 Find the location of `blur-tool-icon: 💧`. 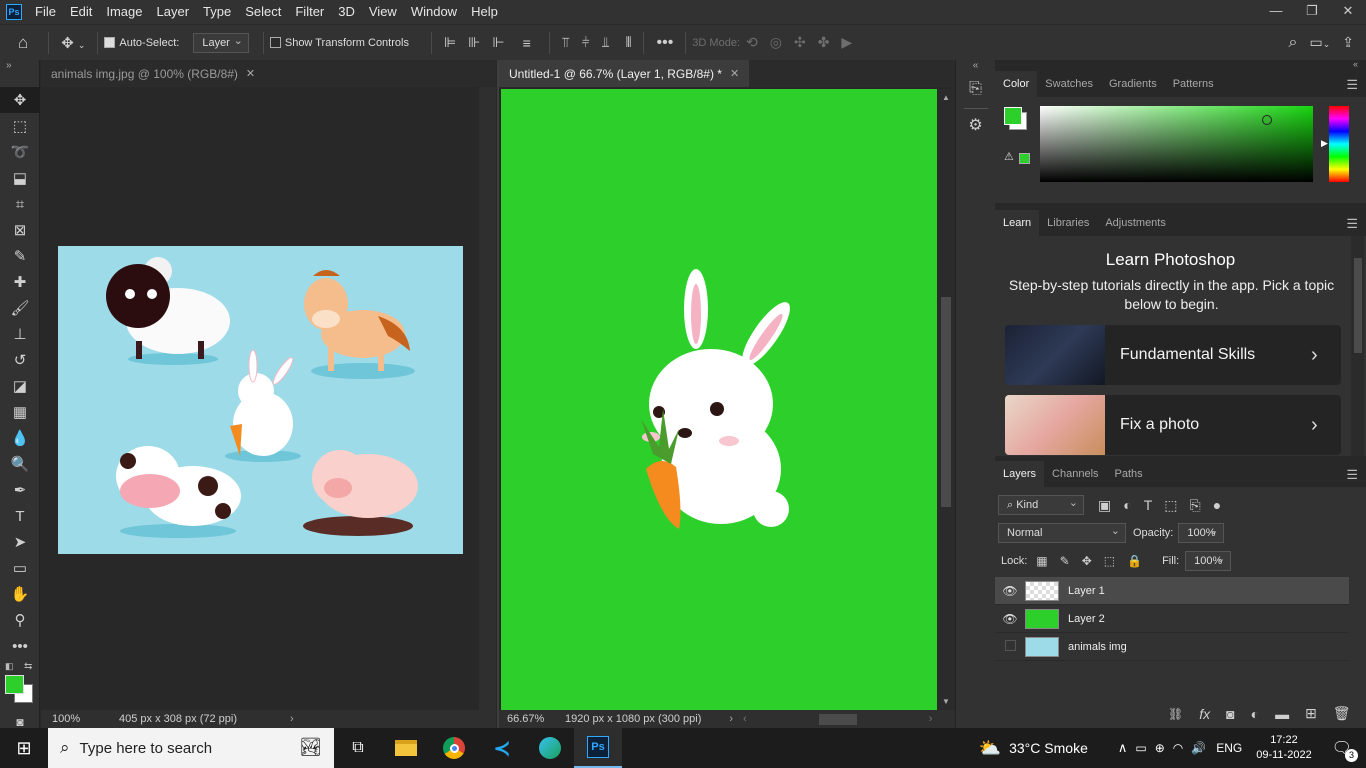

blur-tool-icon: 💧 is located at coordinates (20, 438).